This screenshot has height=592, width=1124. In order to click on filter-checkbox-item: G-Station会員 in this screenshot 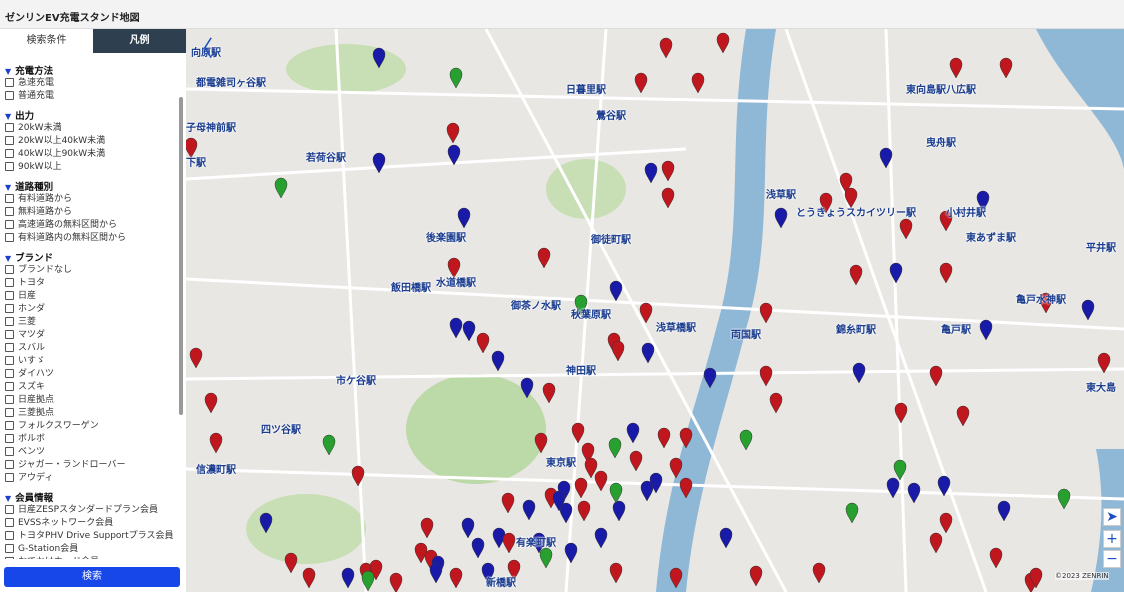, I will do `click(91, 548)`.